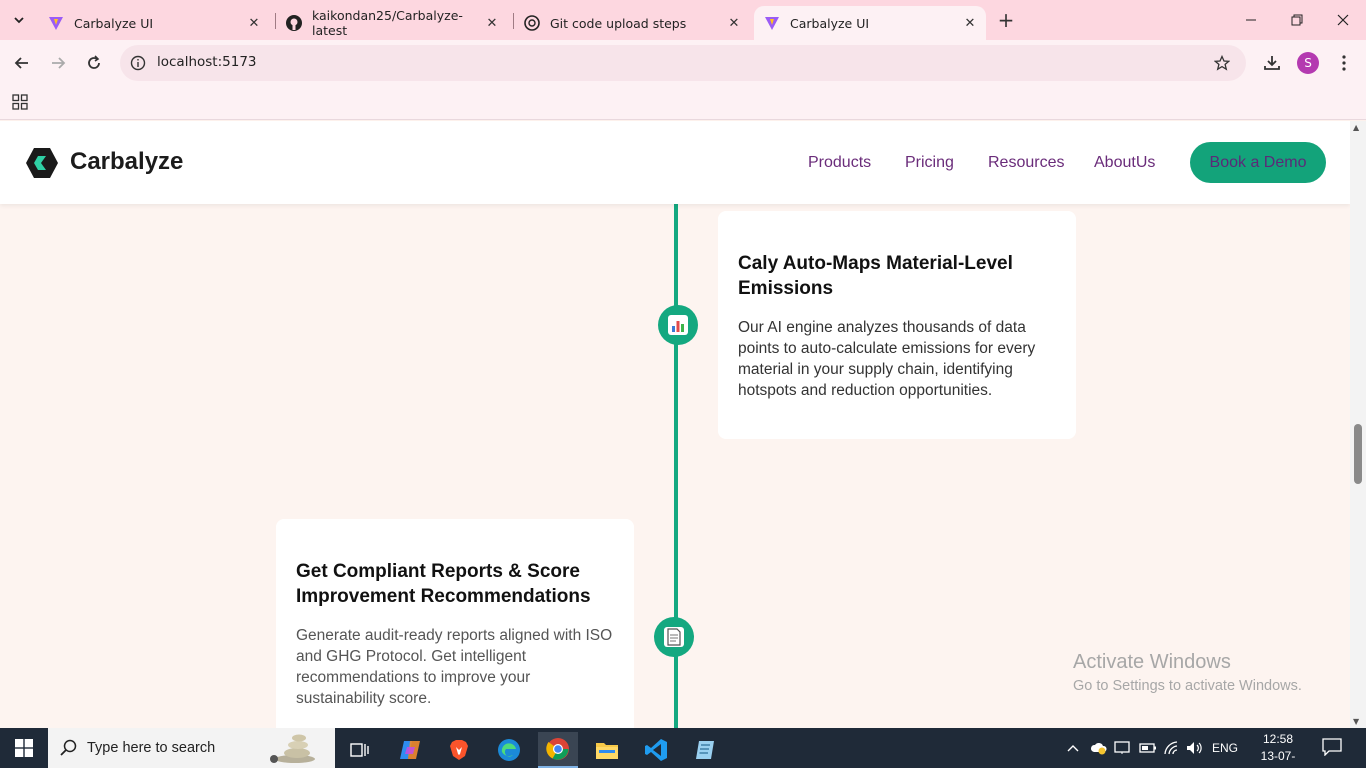 The height and width of the screenshot is (768, 1366). Describe the element at coordinates (114, 23) in the screenshot. I see `tab-title: Carbalyze UI` at that location.